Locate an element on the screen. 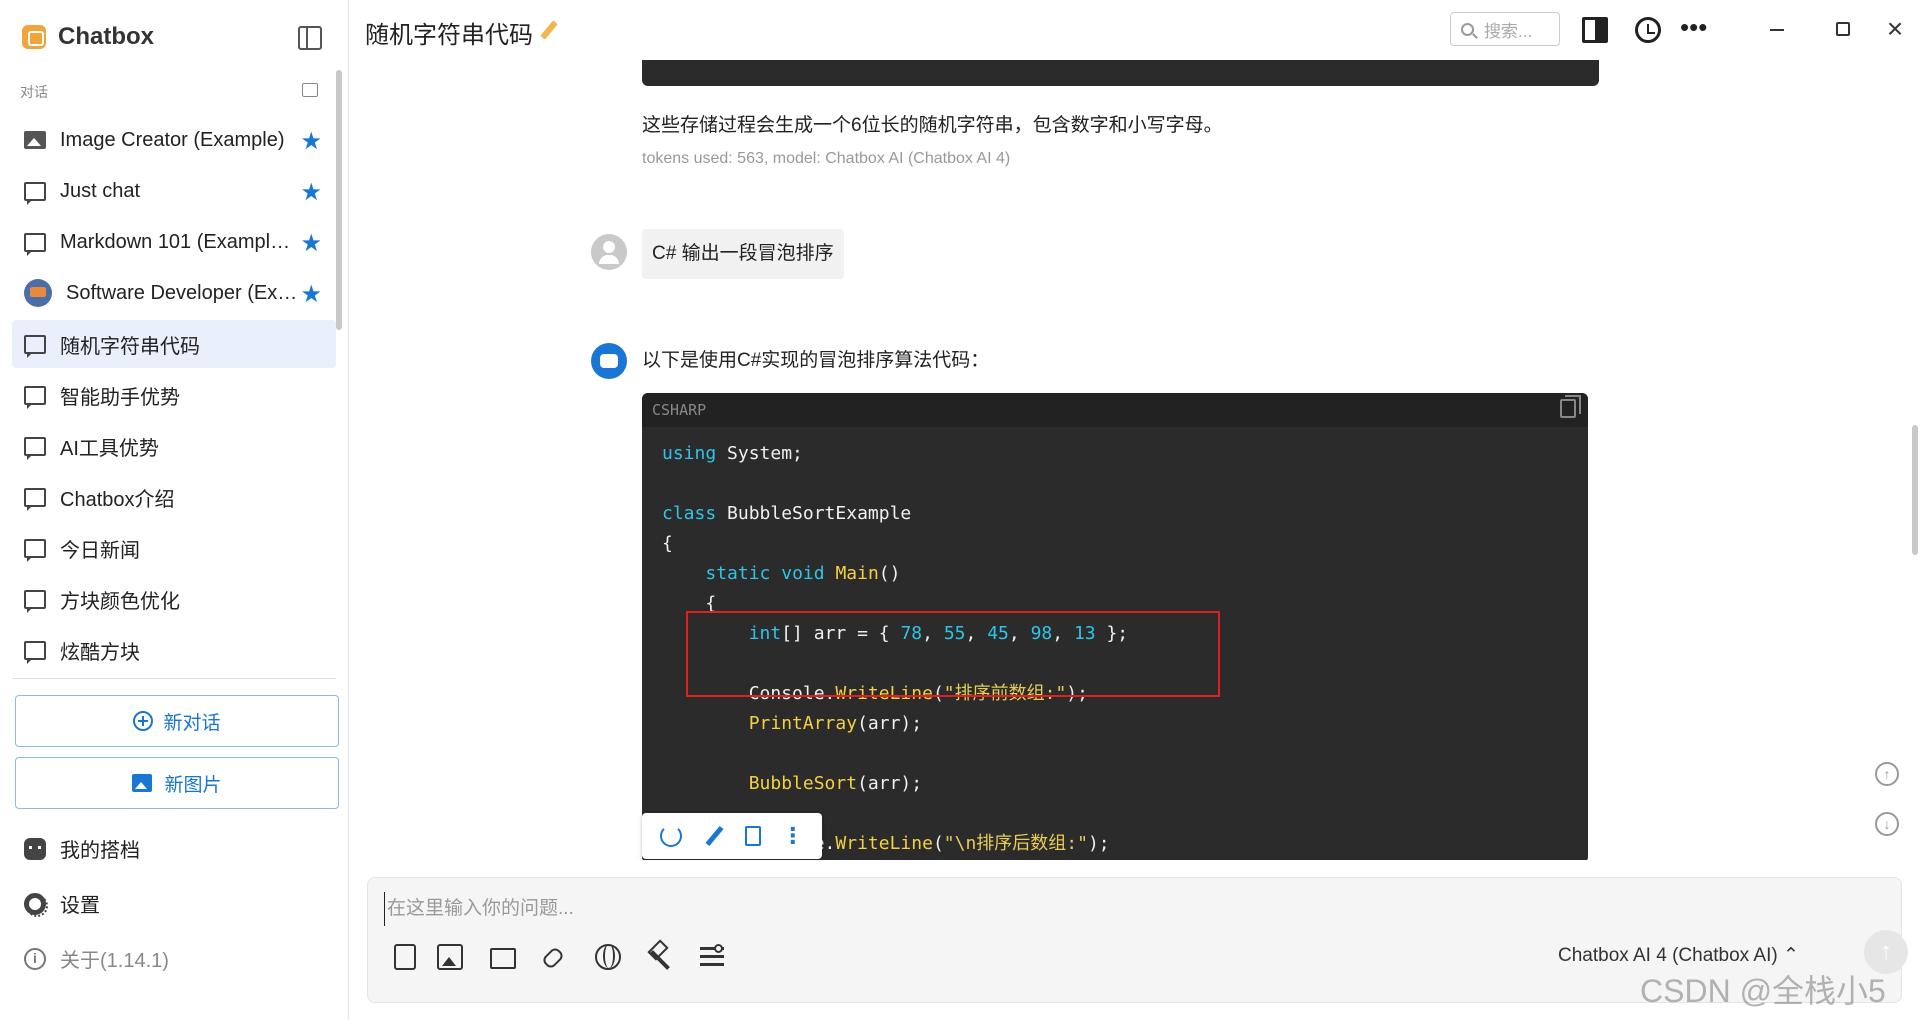 This screenshot has height=1020, width=1920. conversation-item: Markdown 101 (Exampl… ★ is located at coordinates (174, 242).